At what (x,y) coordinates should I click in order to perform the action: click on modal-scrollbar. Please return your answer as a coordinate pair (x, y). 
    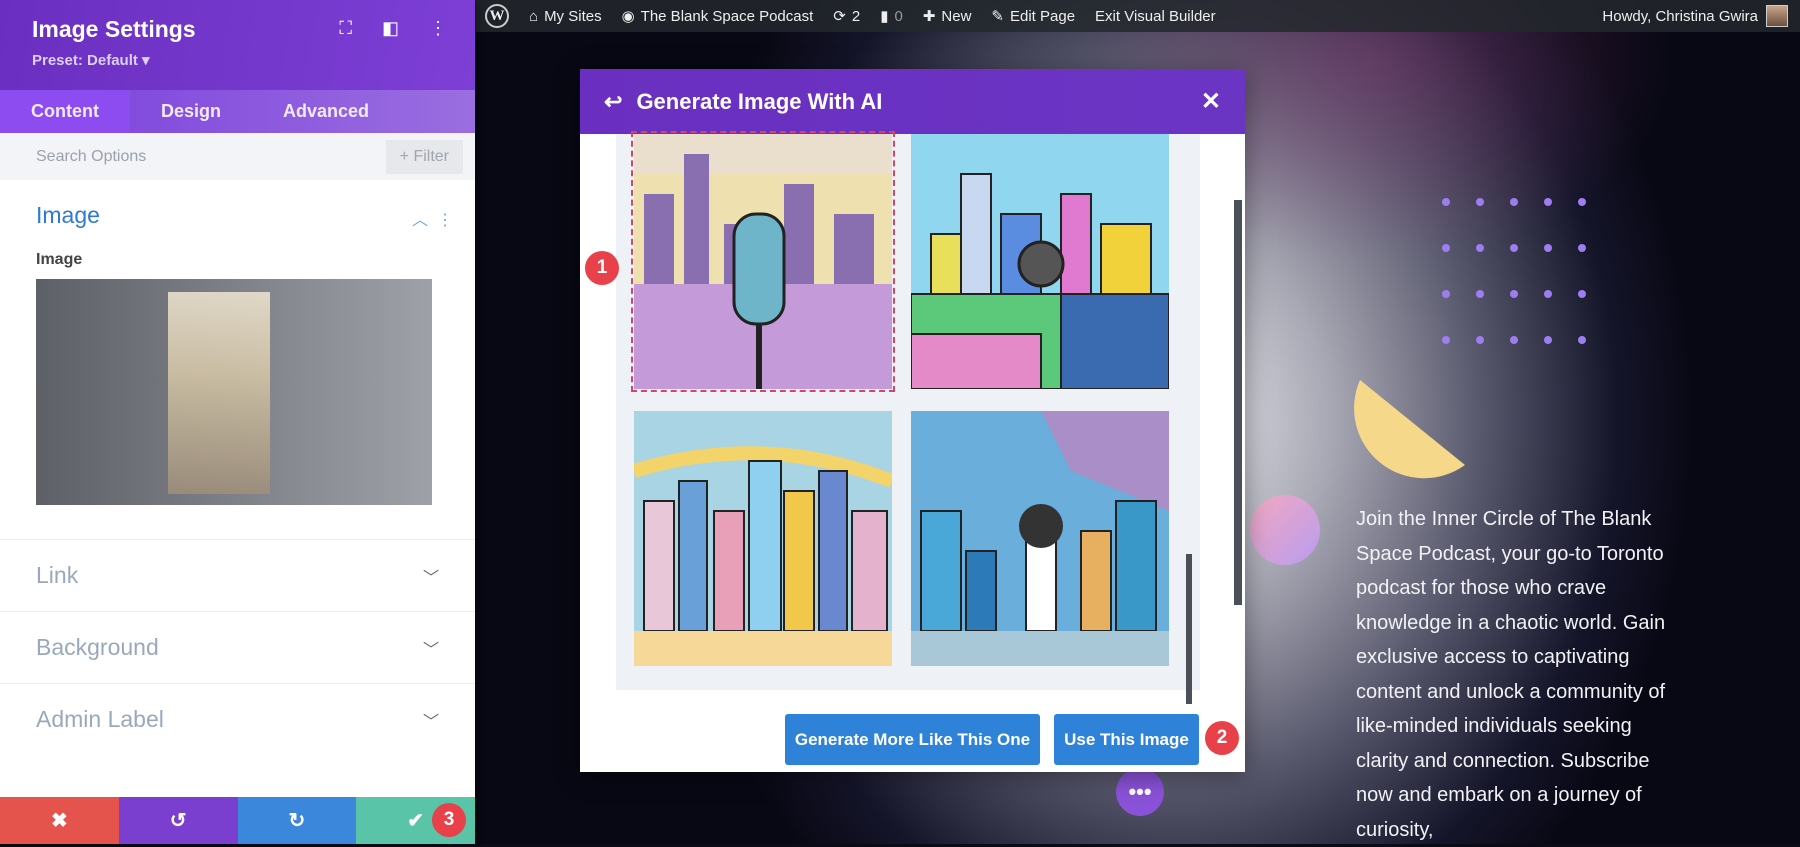
    Looking at the image, I should click on (1238, 402).